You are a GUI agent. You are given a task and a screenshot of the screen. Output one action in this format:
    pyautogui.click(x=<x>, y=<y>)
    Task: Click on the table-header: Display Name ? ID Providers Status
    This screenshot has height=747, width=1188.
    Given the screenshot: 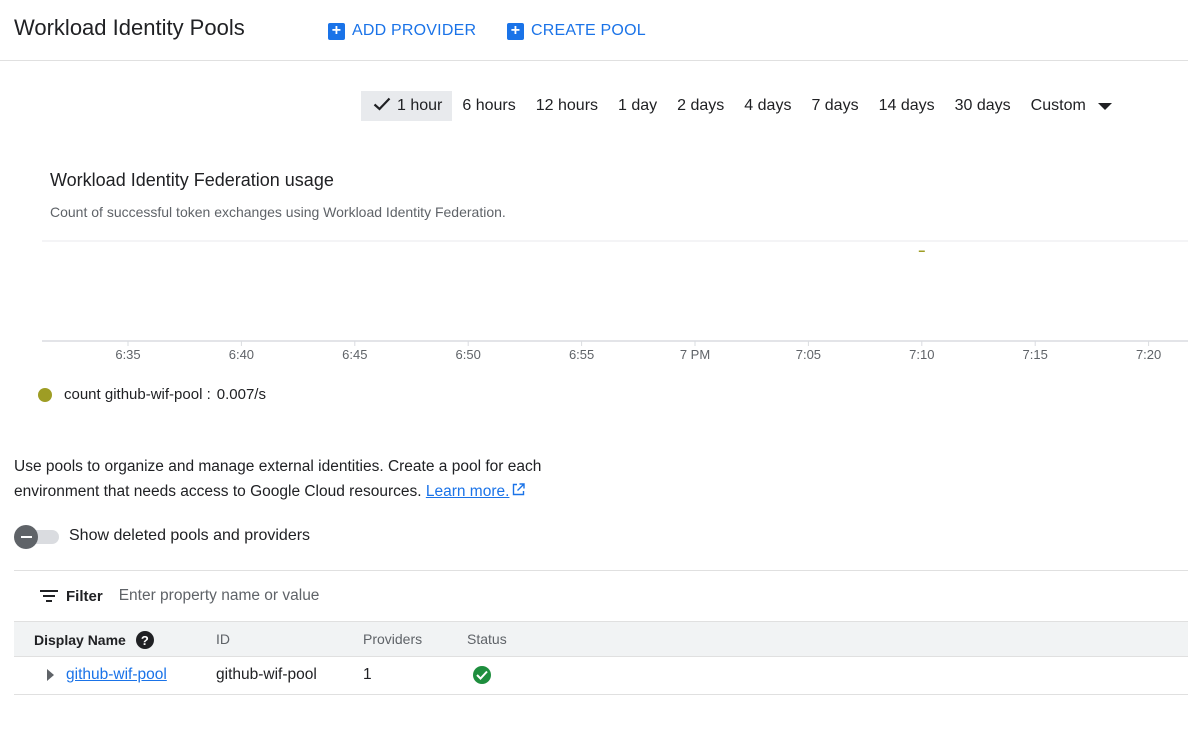 What is the action you would take?
    pyautogui.click(x=601, y=639)
    